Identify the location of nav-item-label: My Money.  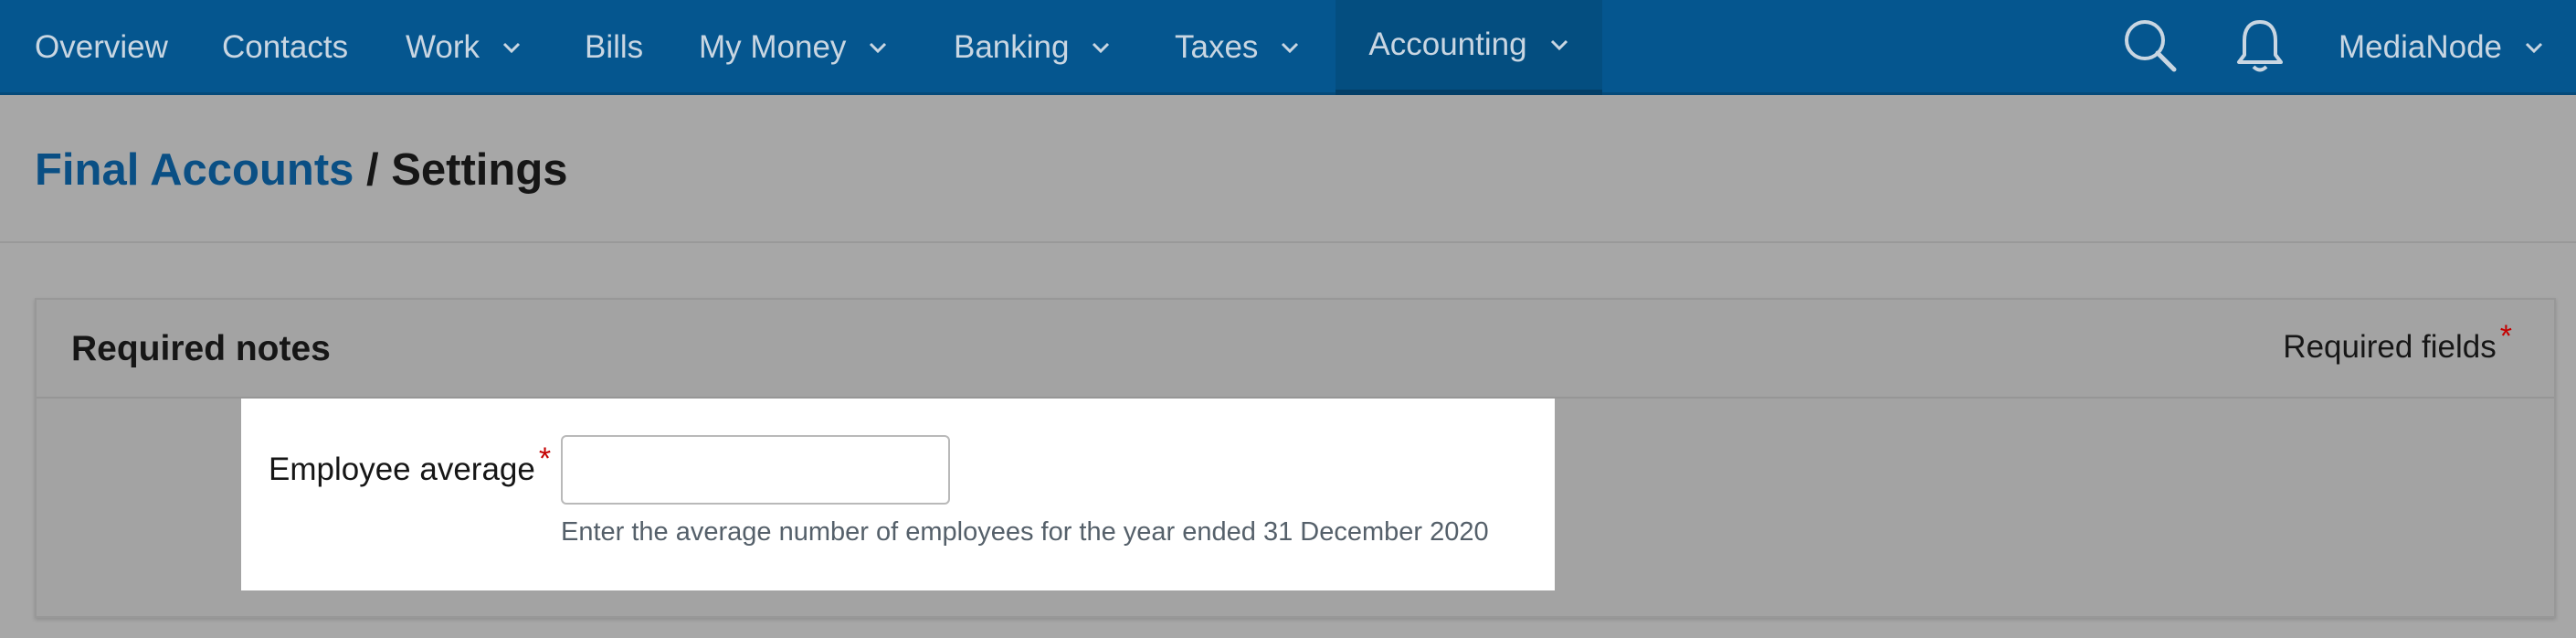
(773, 47).